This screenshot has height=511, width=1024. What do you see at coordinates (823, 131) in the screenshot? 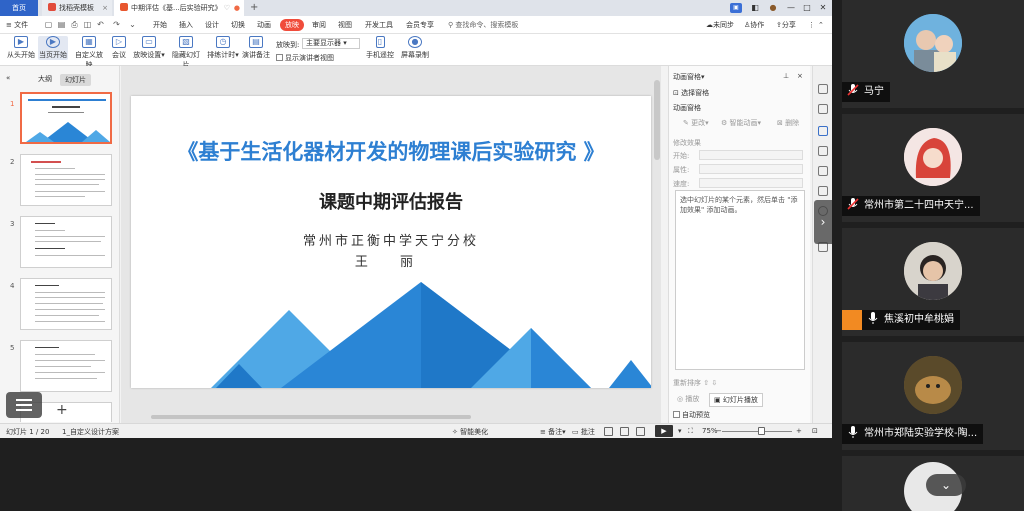
I see `animation-icon` at bounding box center [823, 131].